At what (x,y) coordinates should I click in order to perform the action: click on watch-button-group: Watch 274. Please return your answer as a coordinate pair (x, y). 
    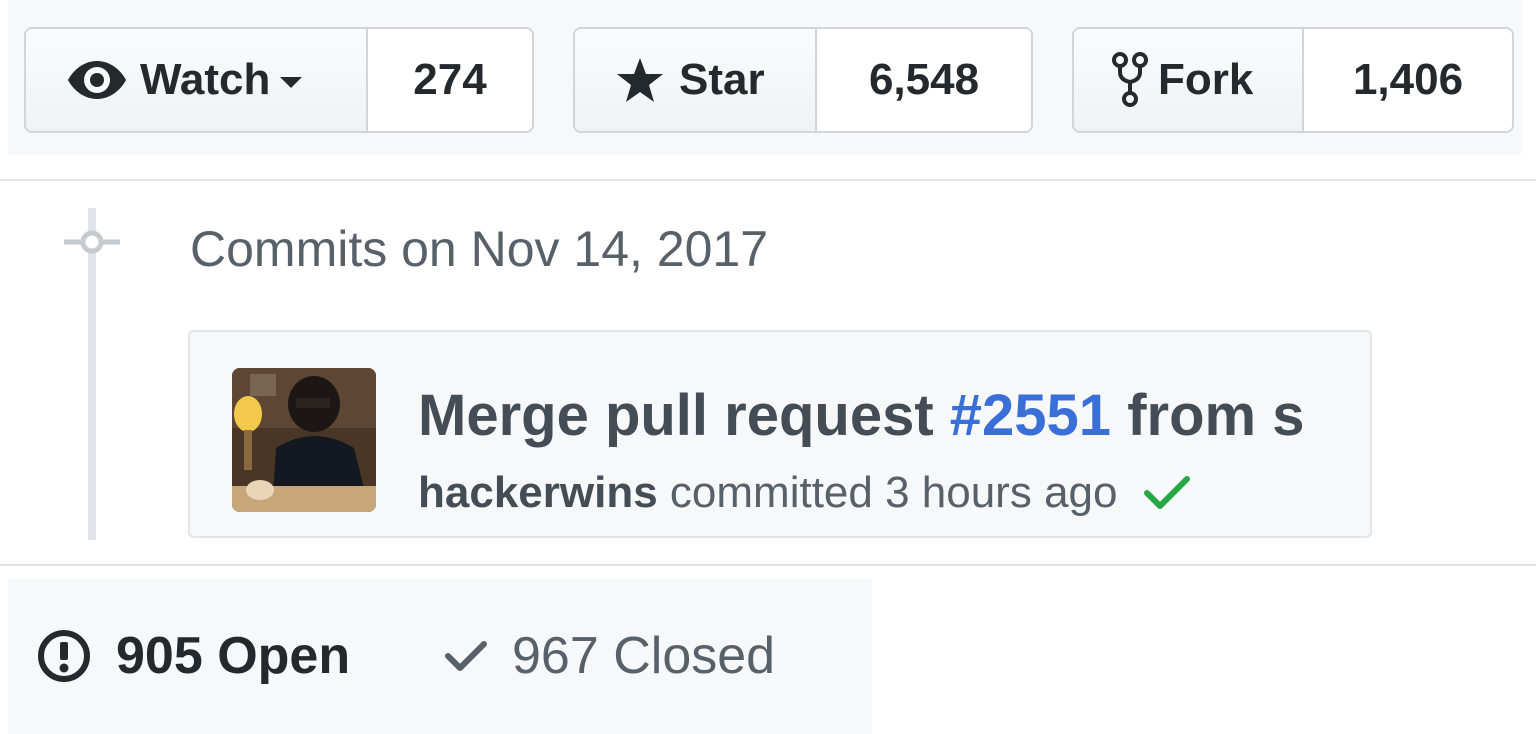
    Looking at the image, I should click on (279, 80).